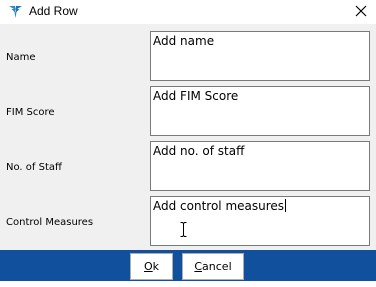 This screenshot has width=376, height=287. I want to click on close-button, so click(361, 11).